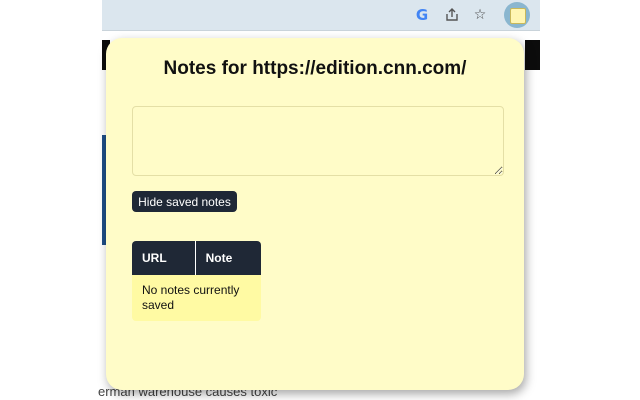  I want to click on browser-toolbar: G ☆, so click(321, 15).